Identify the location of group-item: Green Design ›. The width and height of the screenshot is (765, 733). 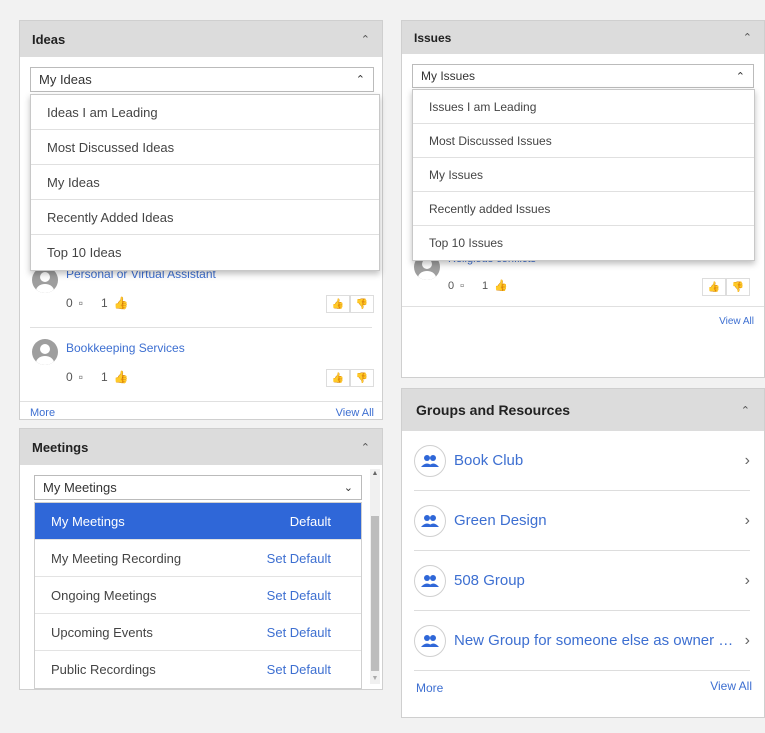
(582, 521).